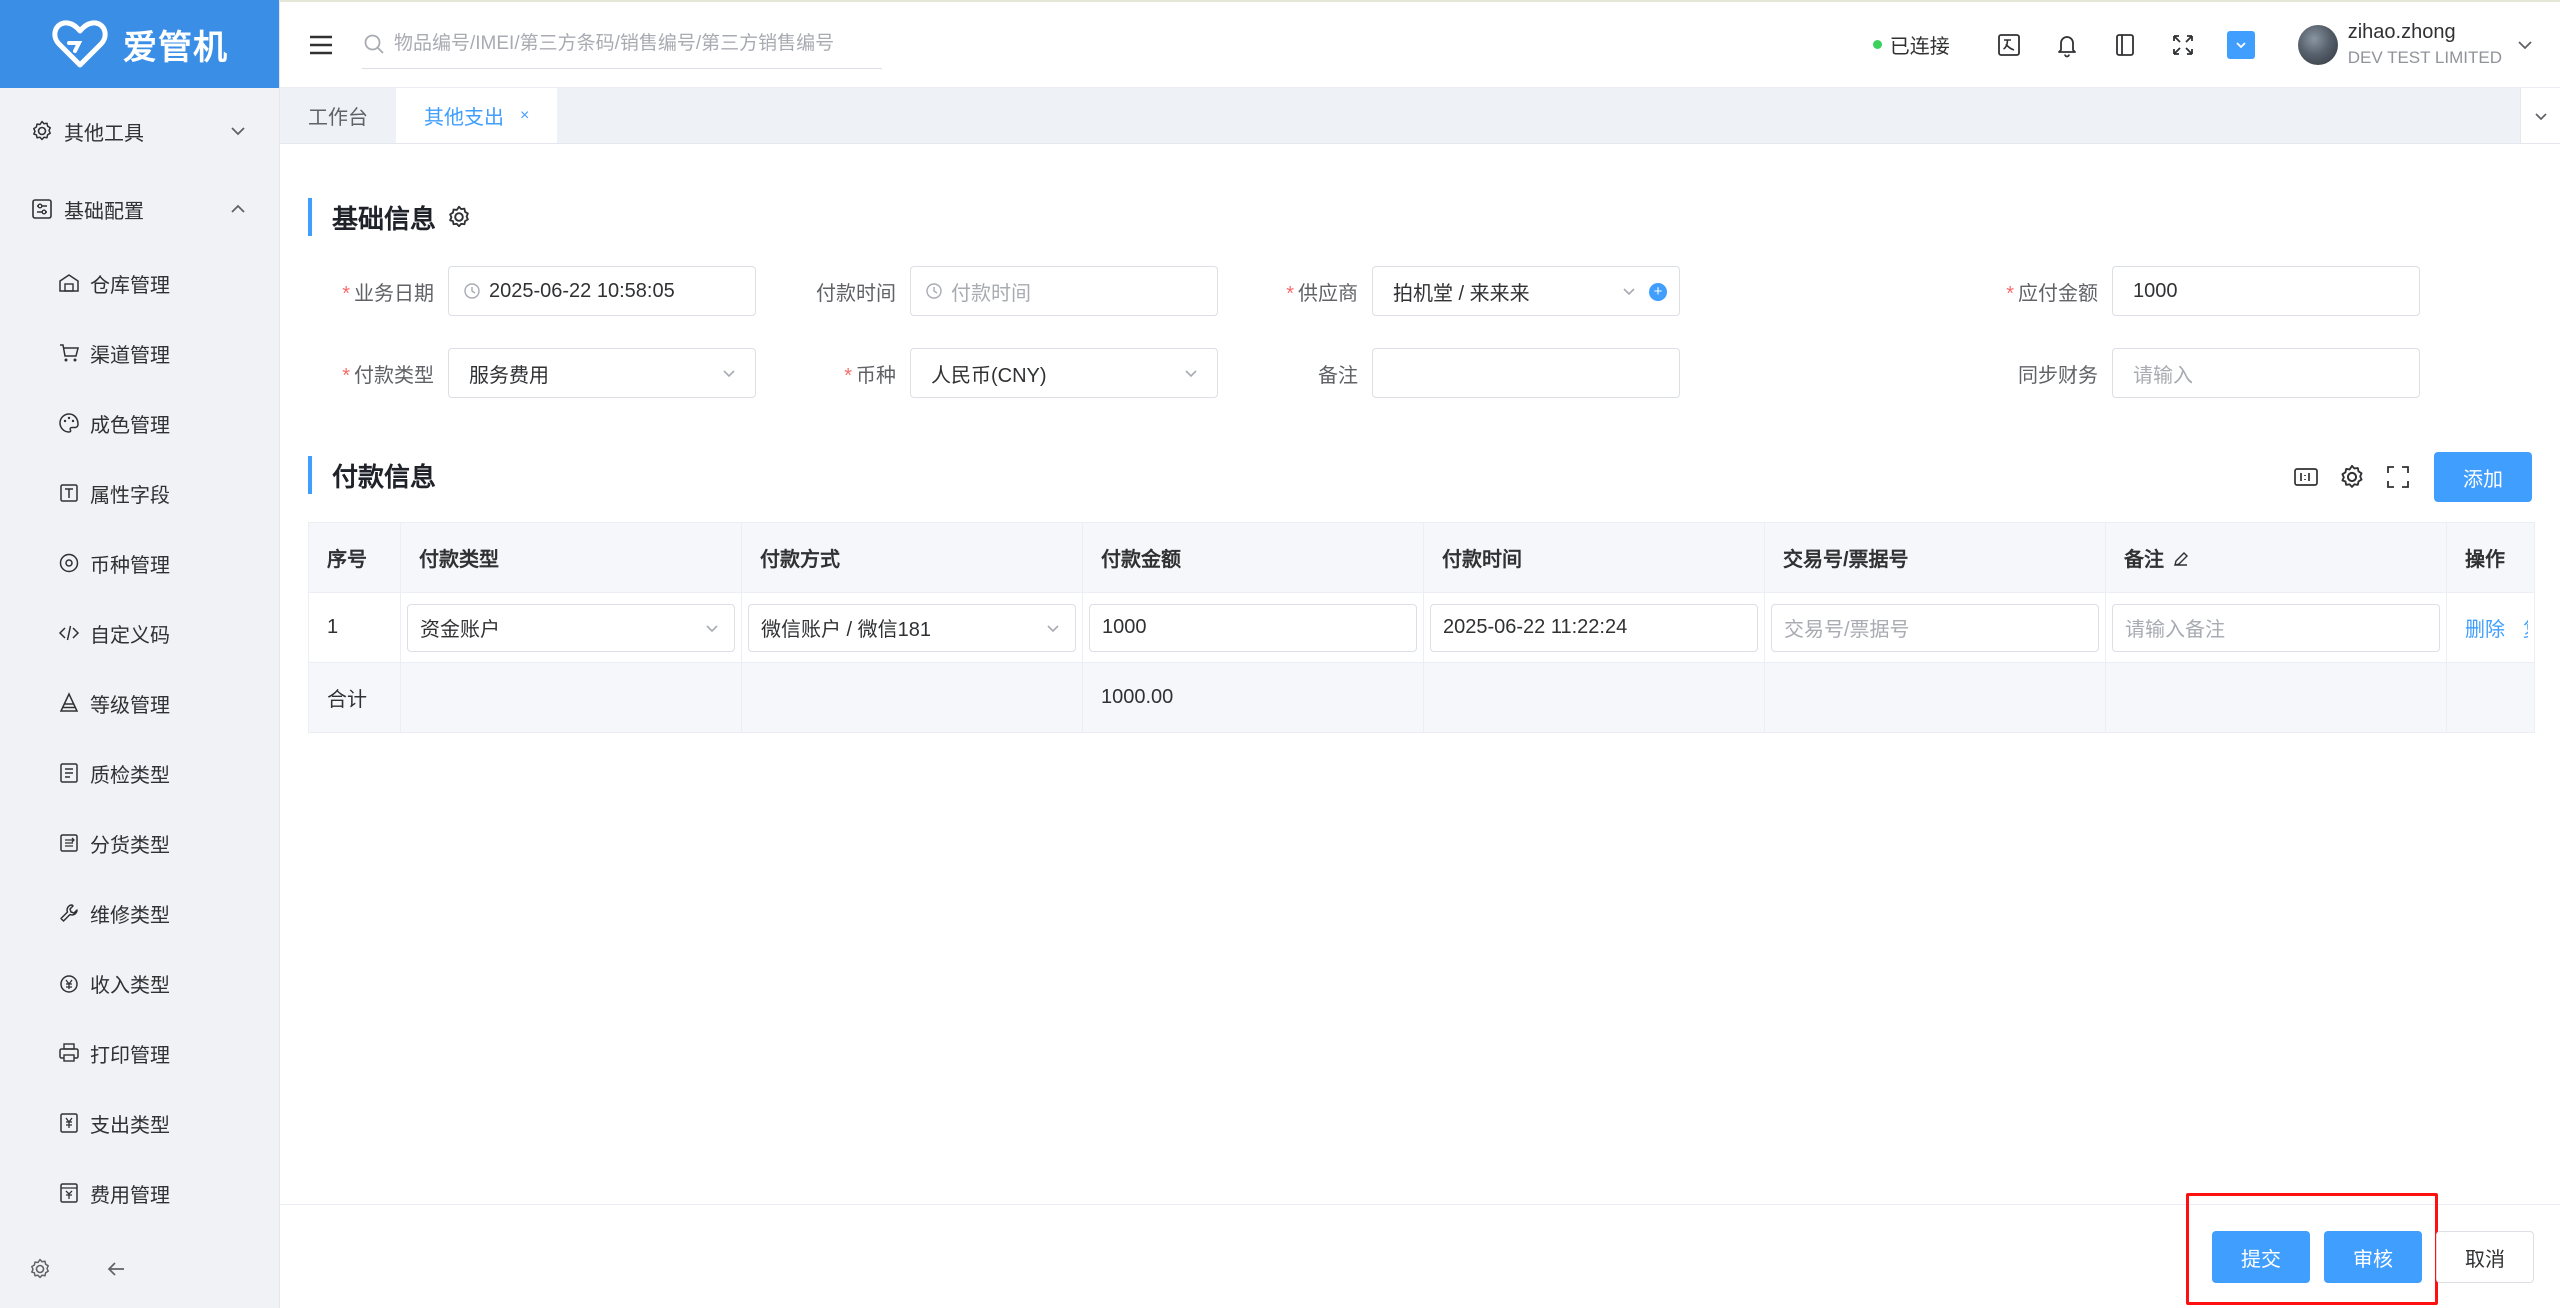  Describe the element at coordinates (876, 375) in the screenshot. I see `field-label: 币种` at that location.